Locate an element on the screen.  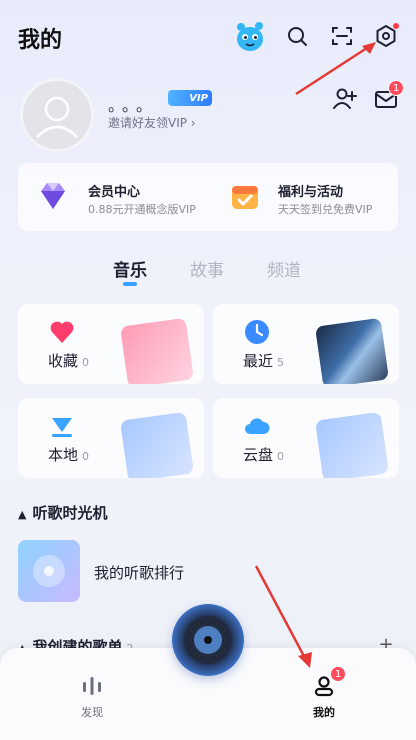
welfare-subtitle: 天天签到兑免费VIP is located at coordinates (325, 209).